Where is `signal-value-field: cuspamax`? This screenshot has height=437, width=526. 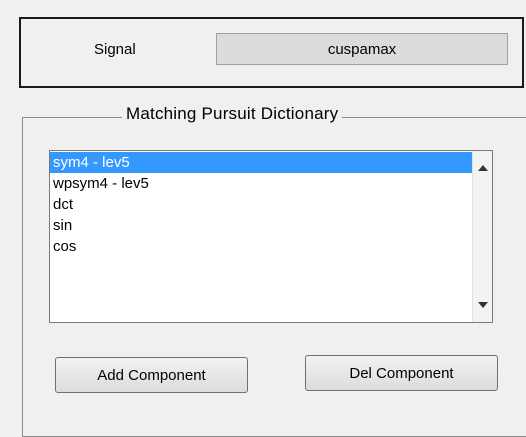 signal-value-field: cuspamax is located at coordinates (362, 49).